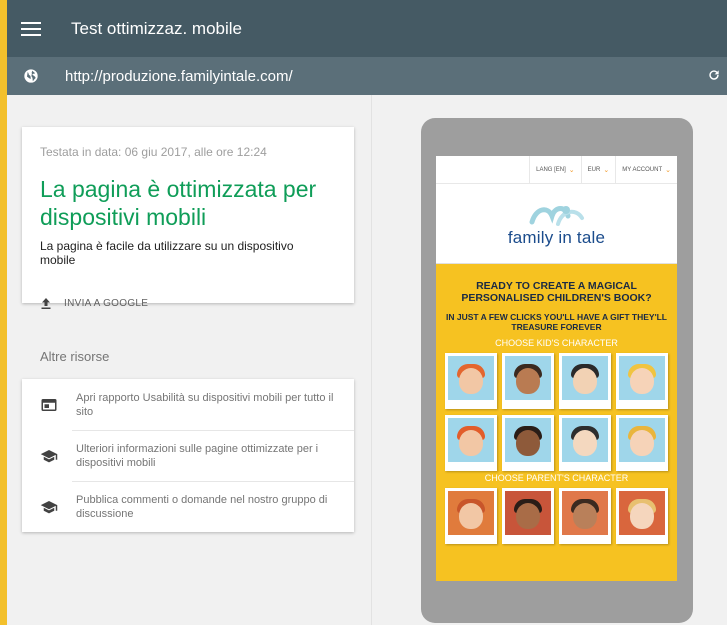  Describe the element at coordinates (46, 303) in the screenshot. I see `upload-icon` at that location.